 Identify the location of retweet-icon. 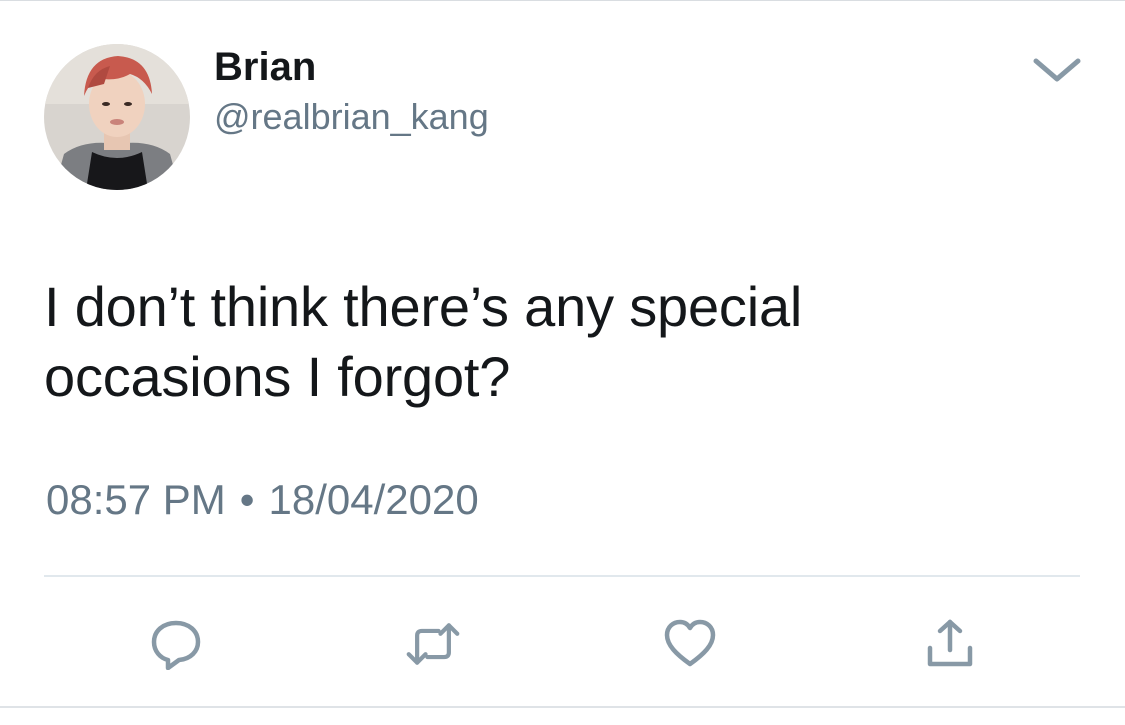
(433, 644).